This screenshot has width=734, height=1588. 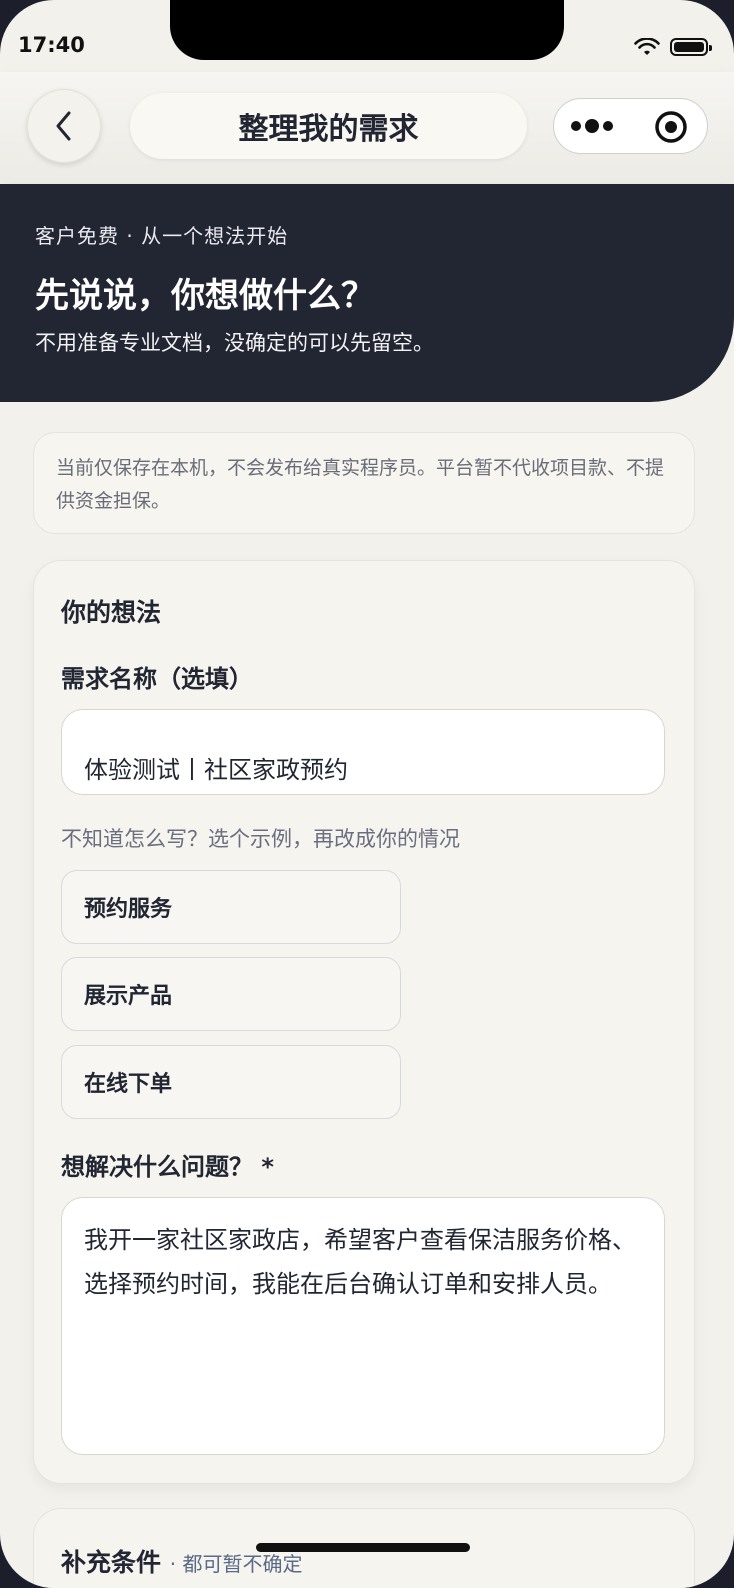 I want to click on extra-card-subtitle: · 都可暂不确定, so click(x=236, y=1564).